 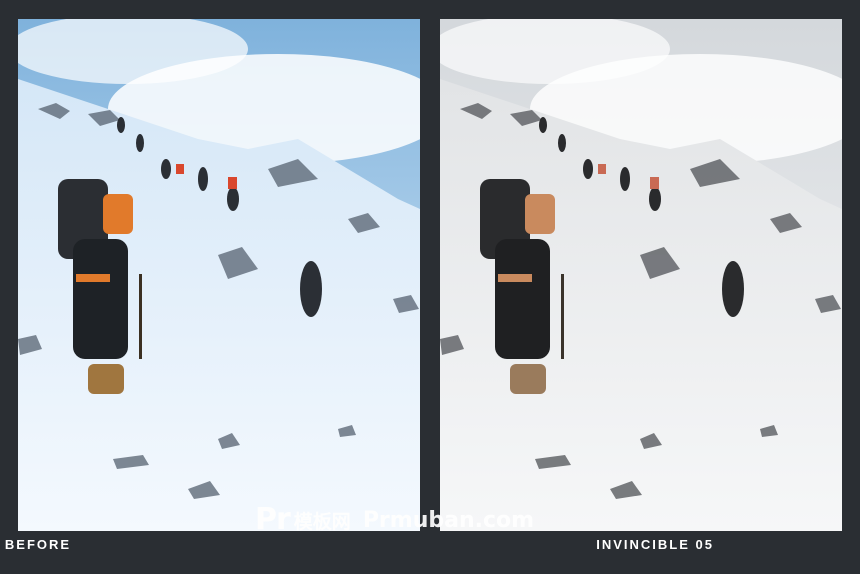 I want to click on watermark: Pr 模板网 Prmuban.com, so click(x=394, y=520).